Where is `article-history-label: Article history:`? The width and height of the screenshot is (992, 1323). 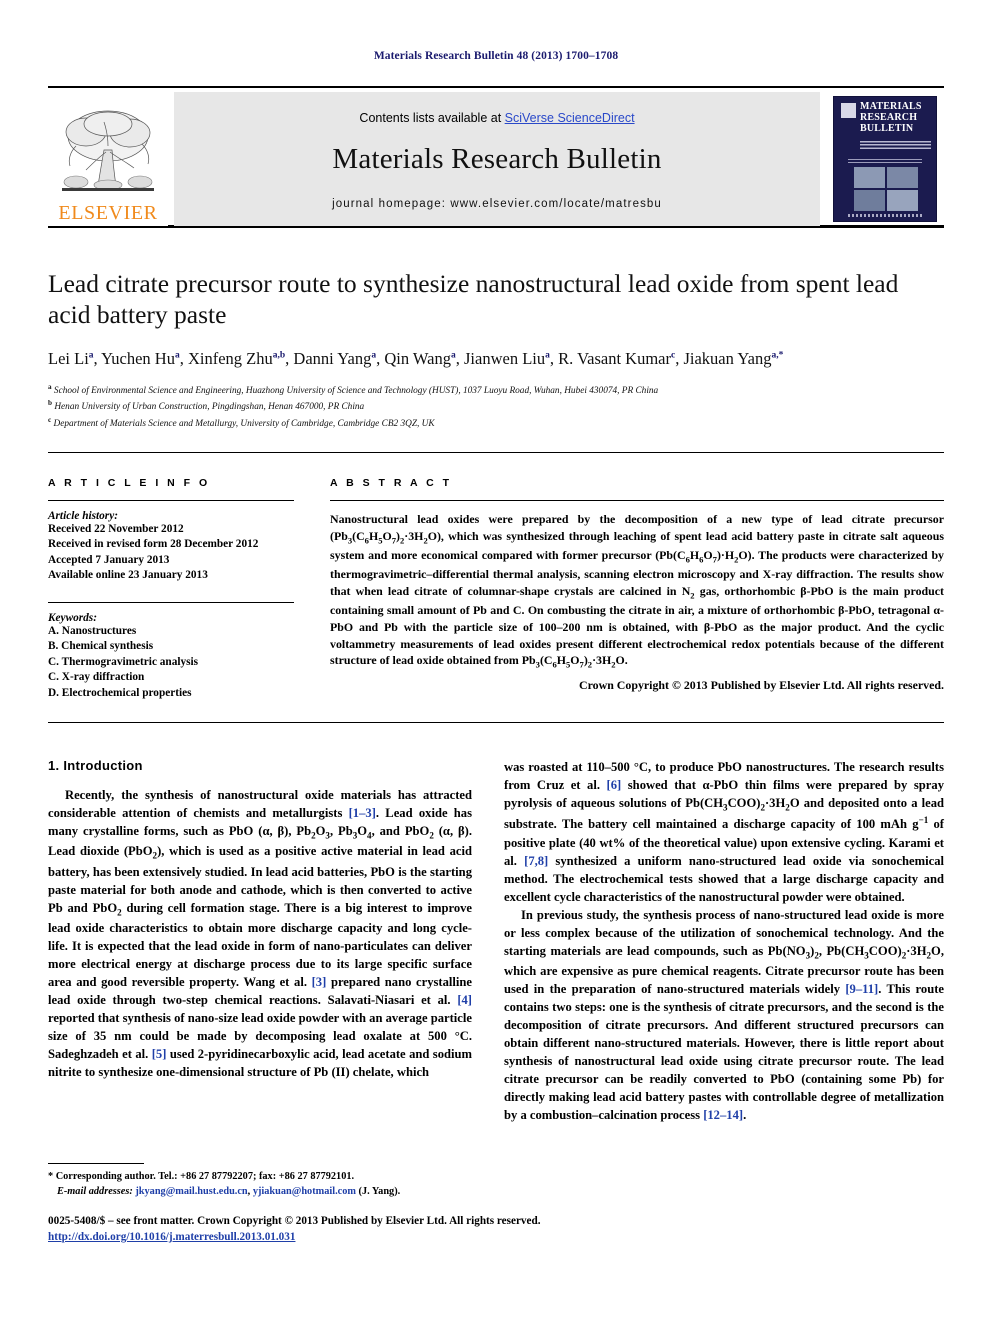 article-history-label: Article history: is located at coordinates (83, 516).